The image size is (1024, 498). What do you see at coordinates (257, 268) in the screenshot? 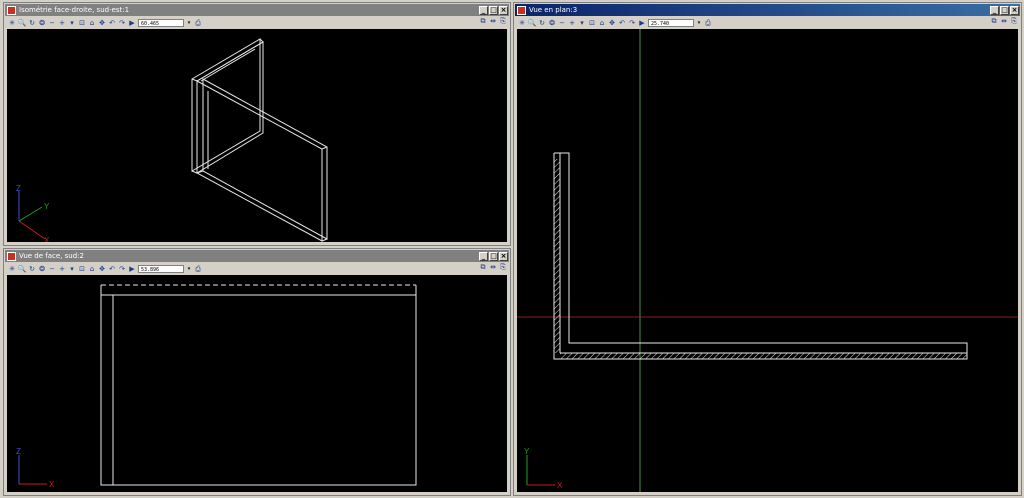
I see `view-toolbar: ✳ 🔍 ↻ ❂ − + ▾ ⊡ ⌂ ✥ ↶ ↷ ▶ 53.896 ▾ ⎙` at bounding box center [257, 268].